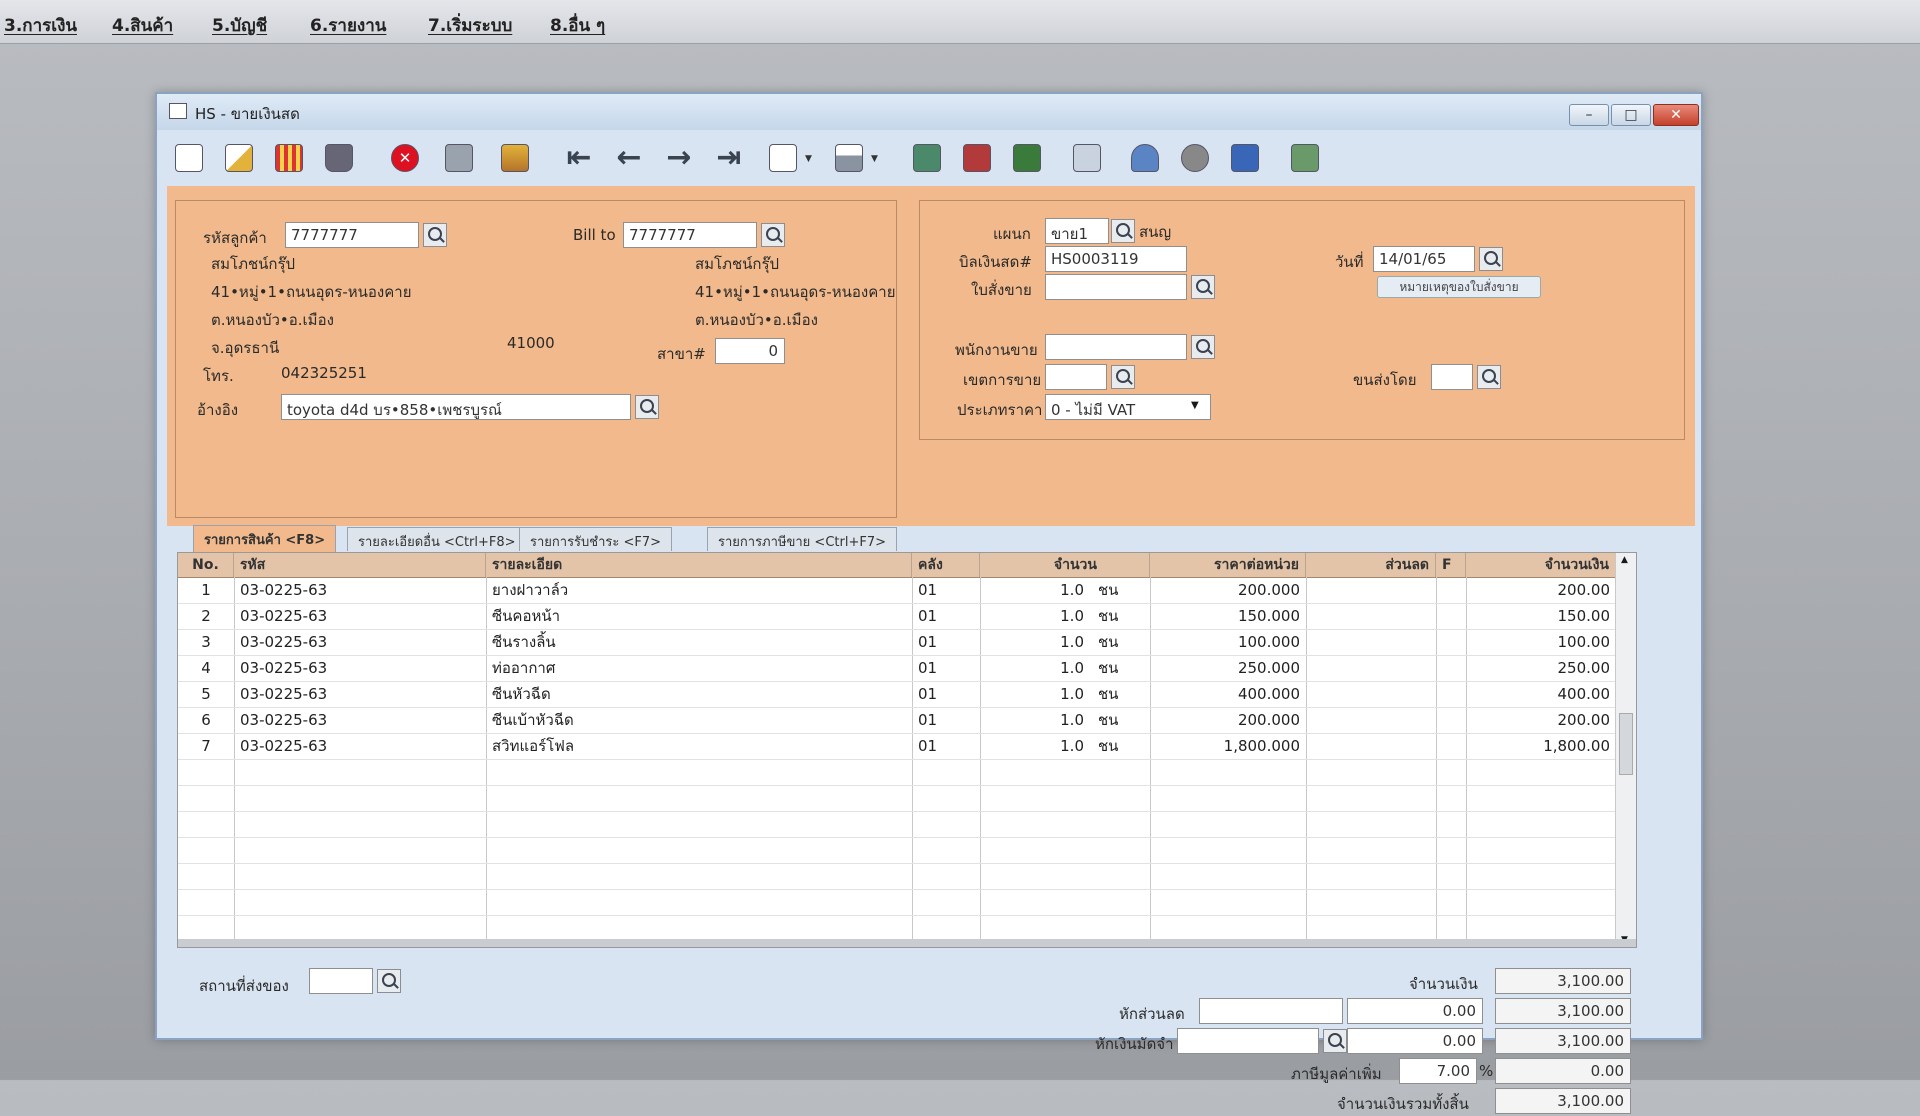 The image size is (1920, 1116). I want to click on order-note-button: หมายเหตุของใบสั่งขาย, so click(1459, 287).